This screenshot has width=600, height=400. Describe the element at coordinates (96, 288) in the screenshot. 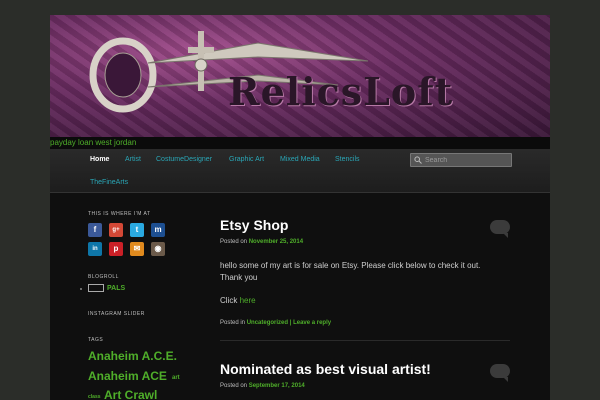

I see `blogroll-image` at that location.